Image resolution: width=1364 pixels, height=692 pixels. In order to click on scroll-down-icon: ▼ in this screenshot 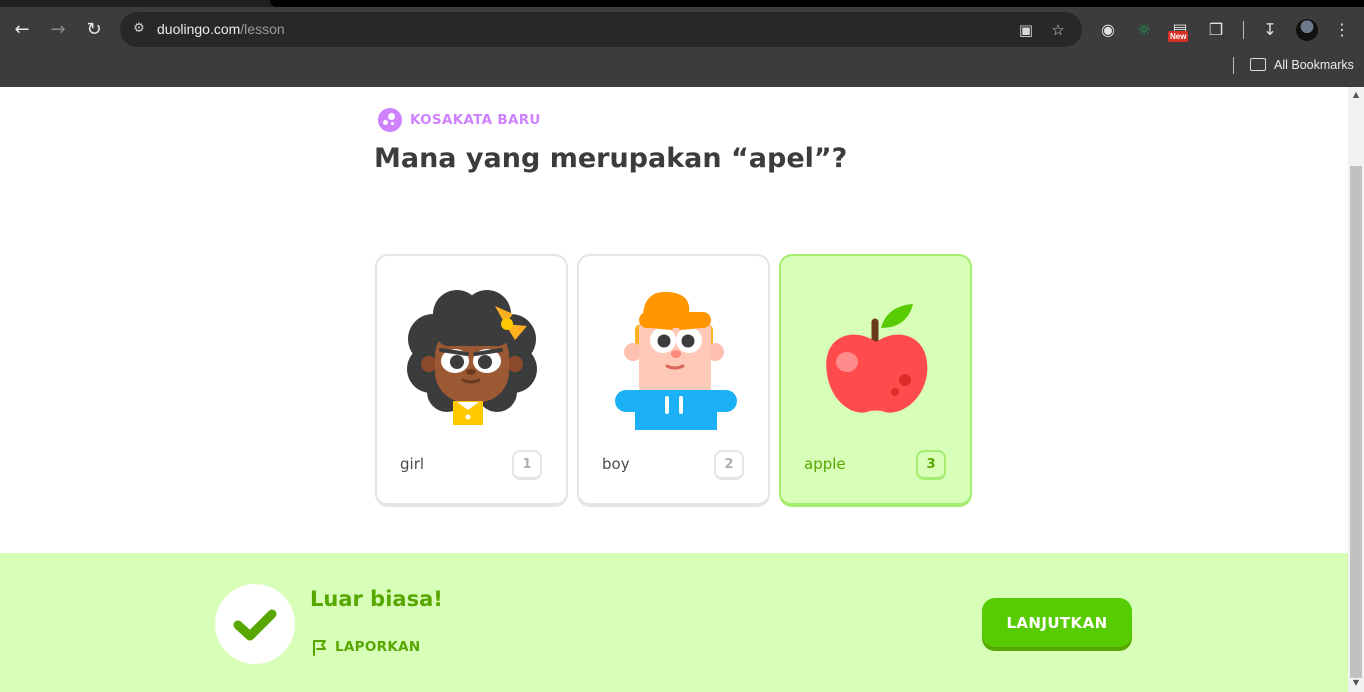, I will do `click(1356, 683)`.